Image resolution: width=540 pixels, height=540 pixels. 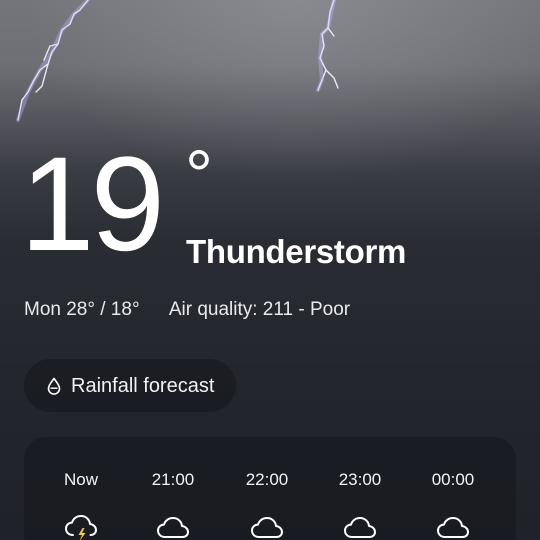 What do you see at coordinates (453, 479) in the screenshot?
I see `hourly-time: 00:00` at bounding box center [453, 479].